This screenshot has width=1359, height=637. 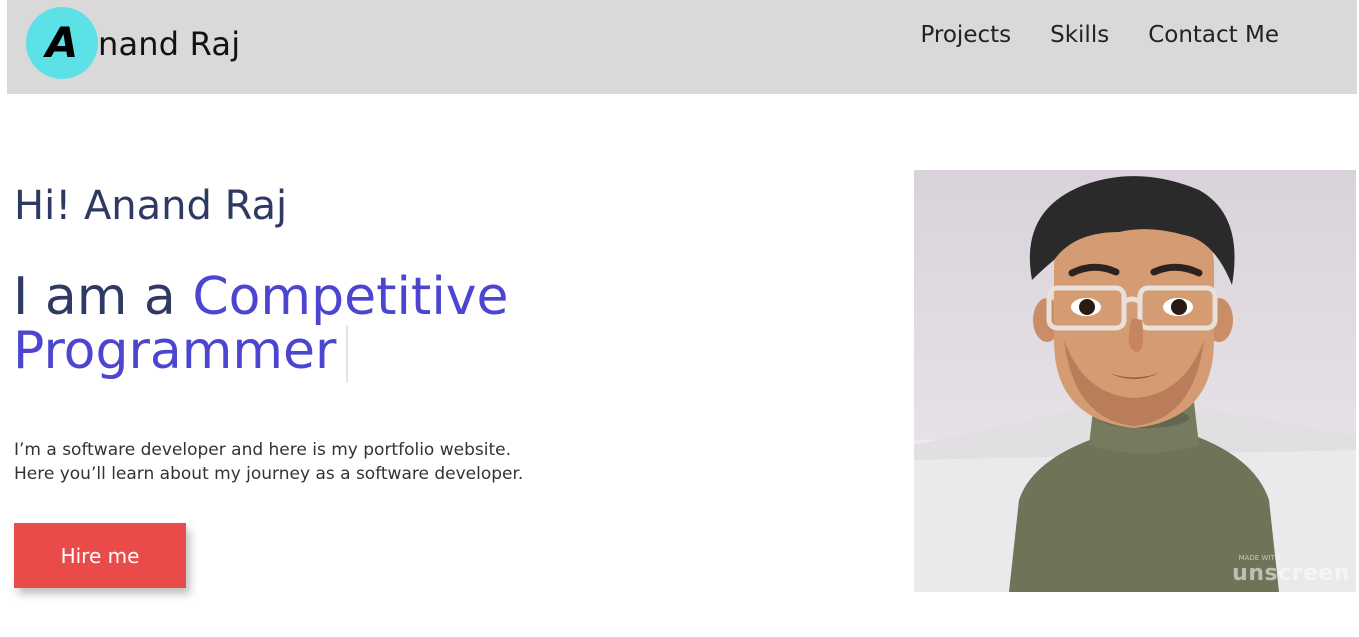 I want to click on typing-cursor, so click(x=347, y=354).